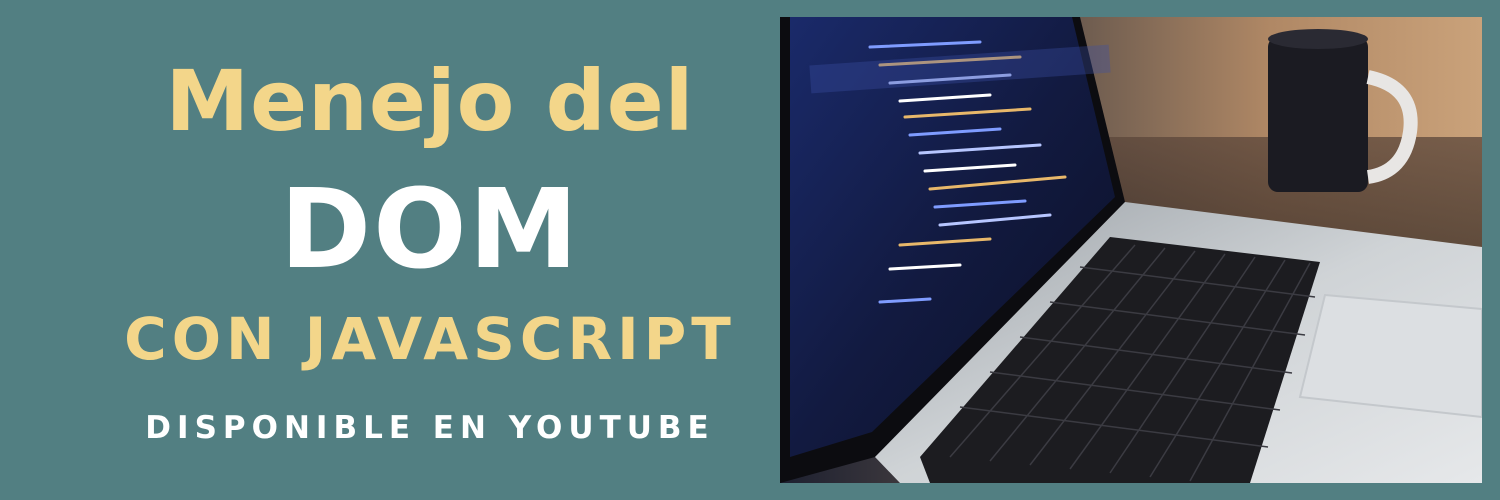 The image size is (1500, 500). I want to click on subtitle-youtube: DISPONIBLE EN YOUTUBE, so click(430, 428).